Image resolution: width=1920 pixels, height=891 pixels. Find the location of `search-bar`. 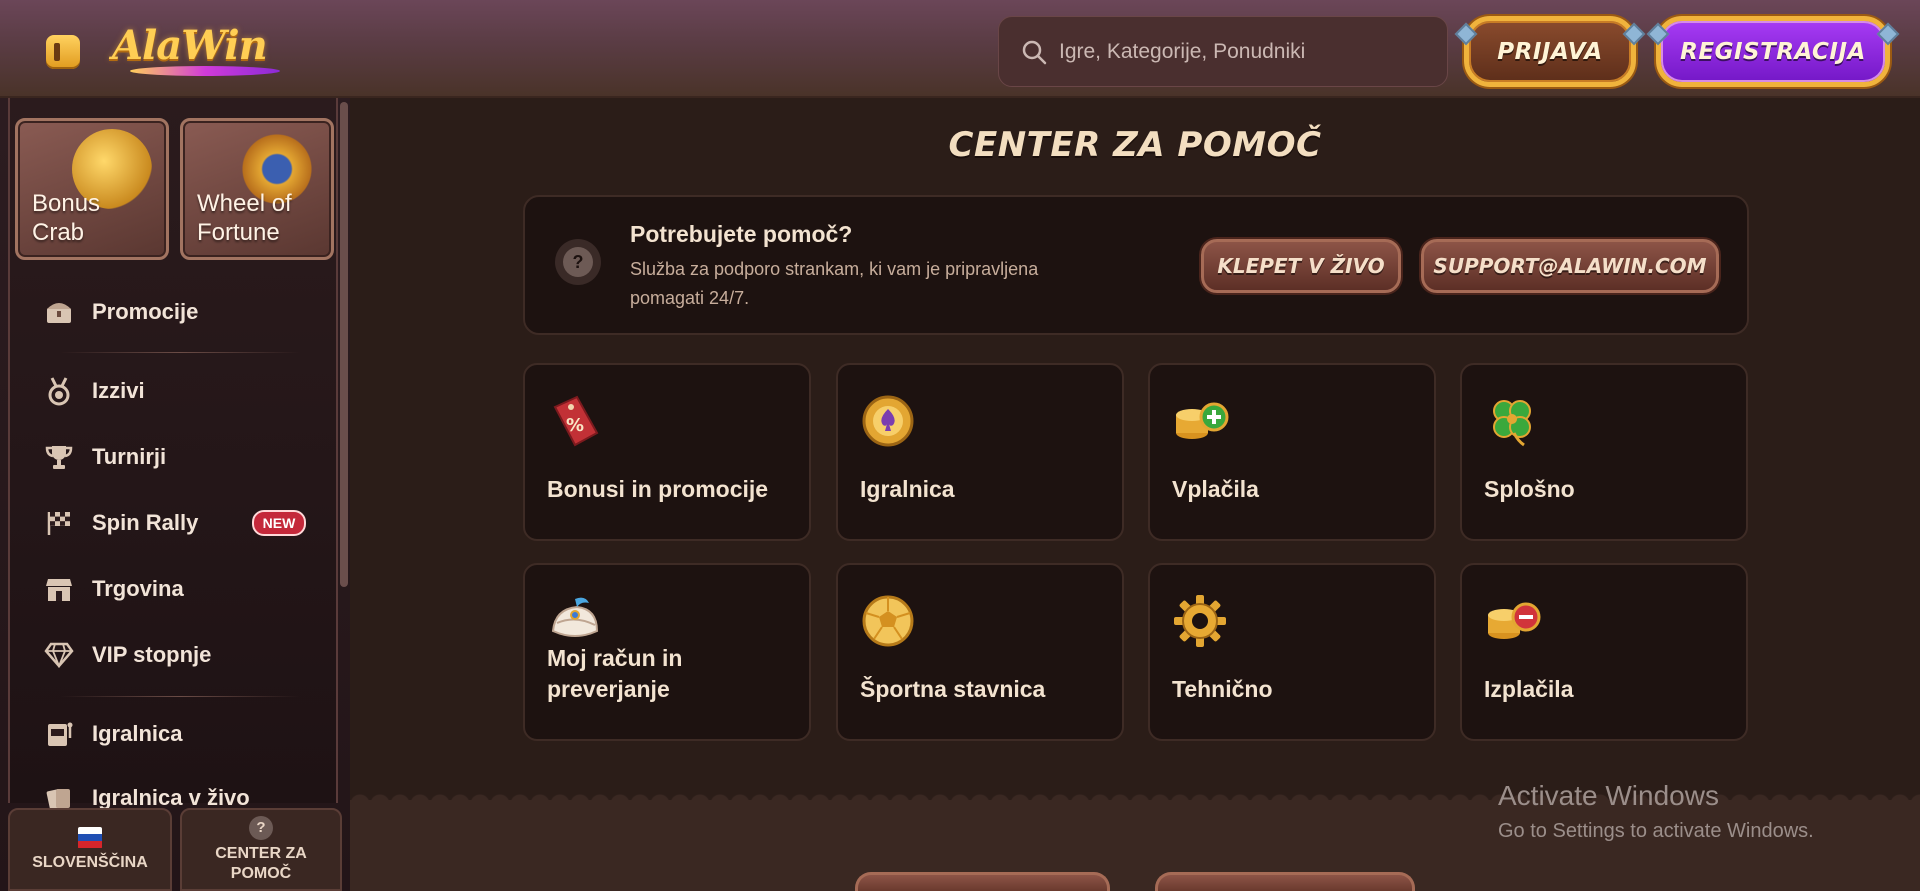

search-bar is located at coordinates (1223, 51).